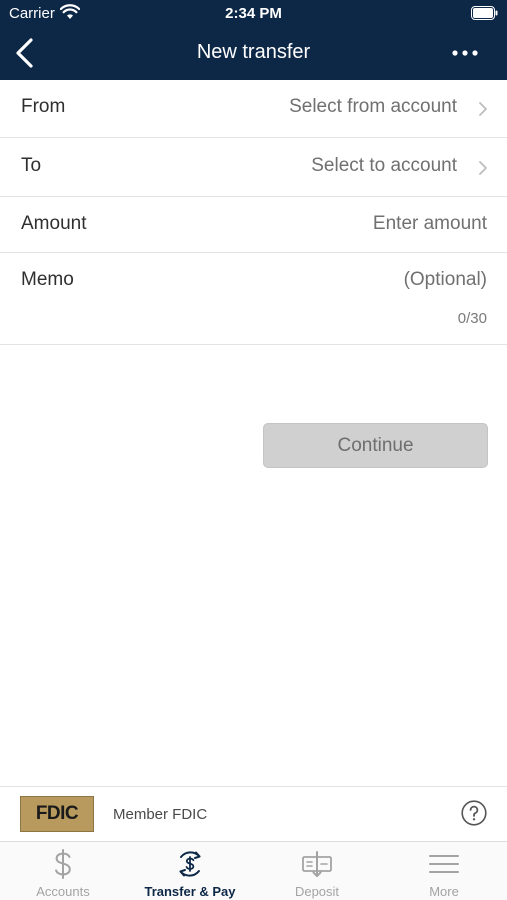 The image size is (507, 900). Describe the element at coordinates (190, 891) in the screenshot. I see `tab-label: Transfer & Pay` at that location.